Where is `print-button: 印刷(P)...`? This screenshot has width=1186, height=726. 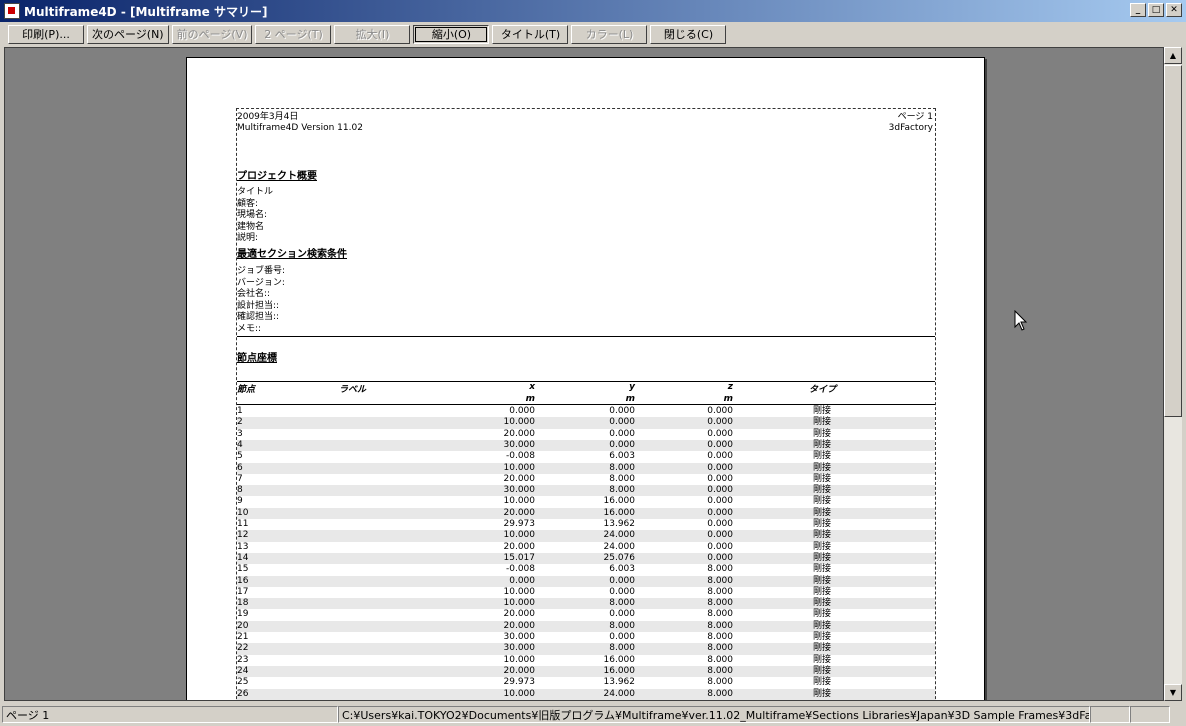
print-button: 印刷(P)... is located at coordinates (46, 34).